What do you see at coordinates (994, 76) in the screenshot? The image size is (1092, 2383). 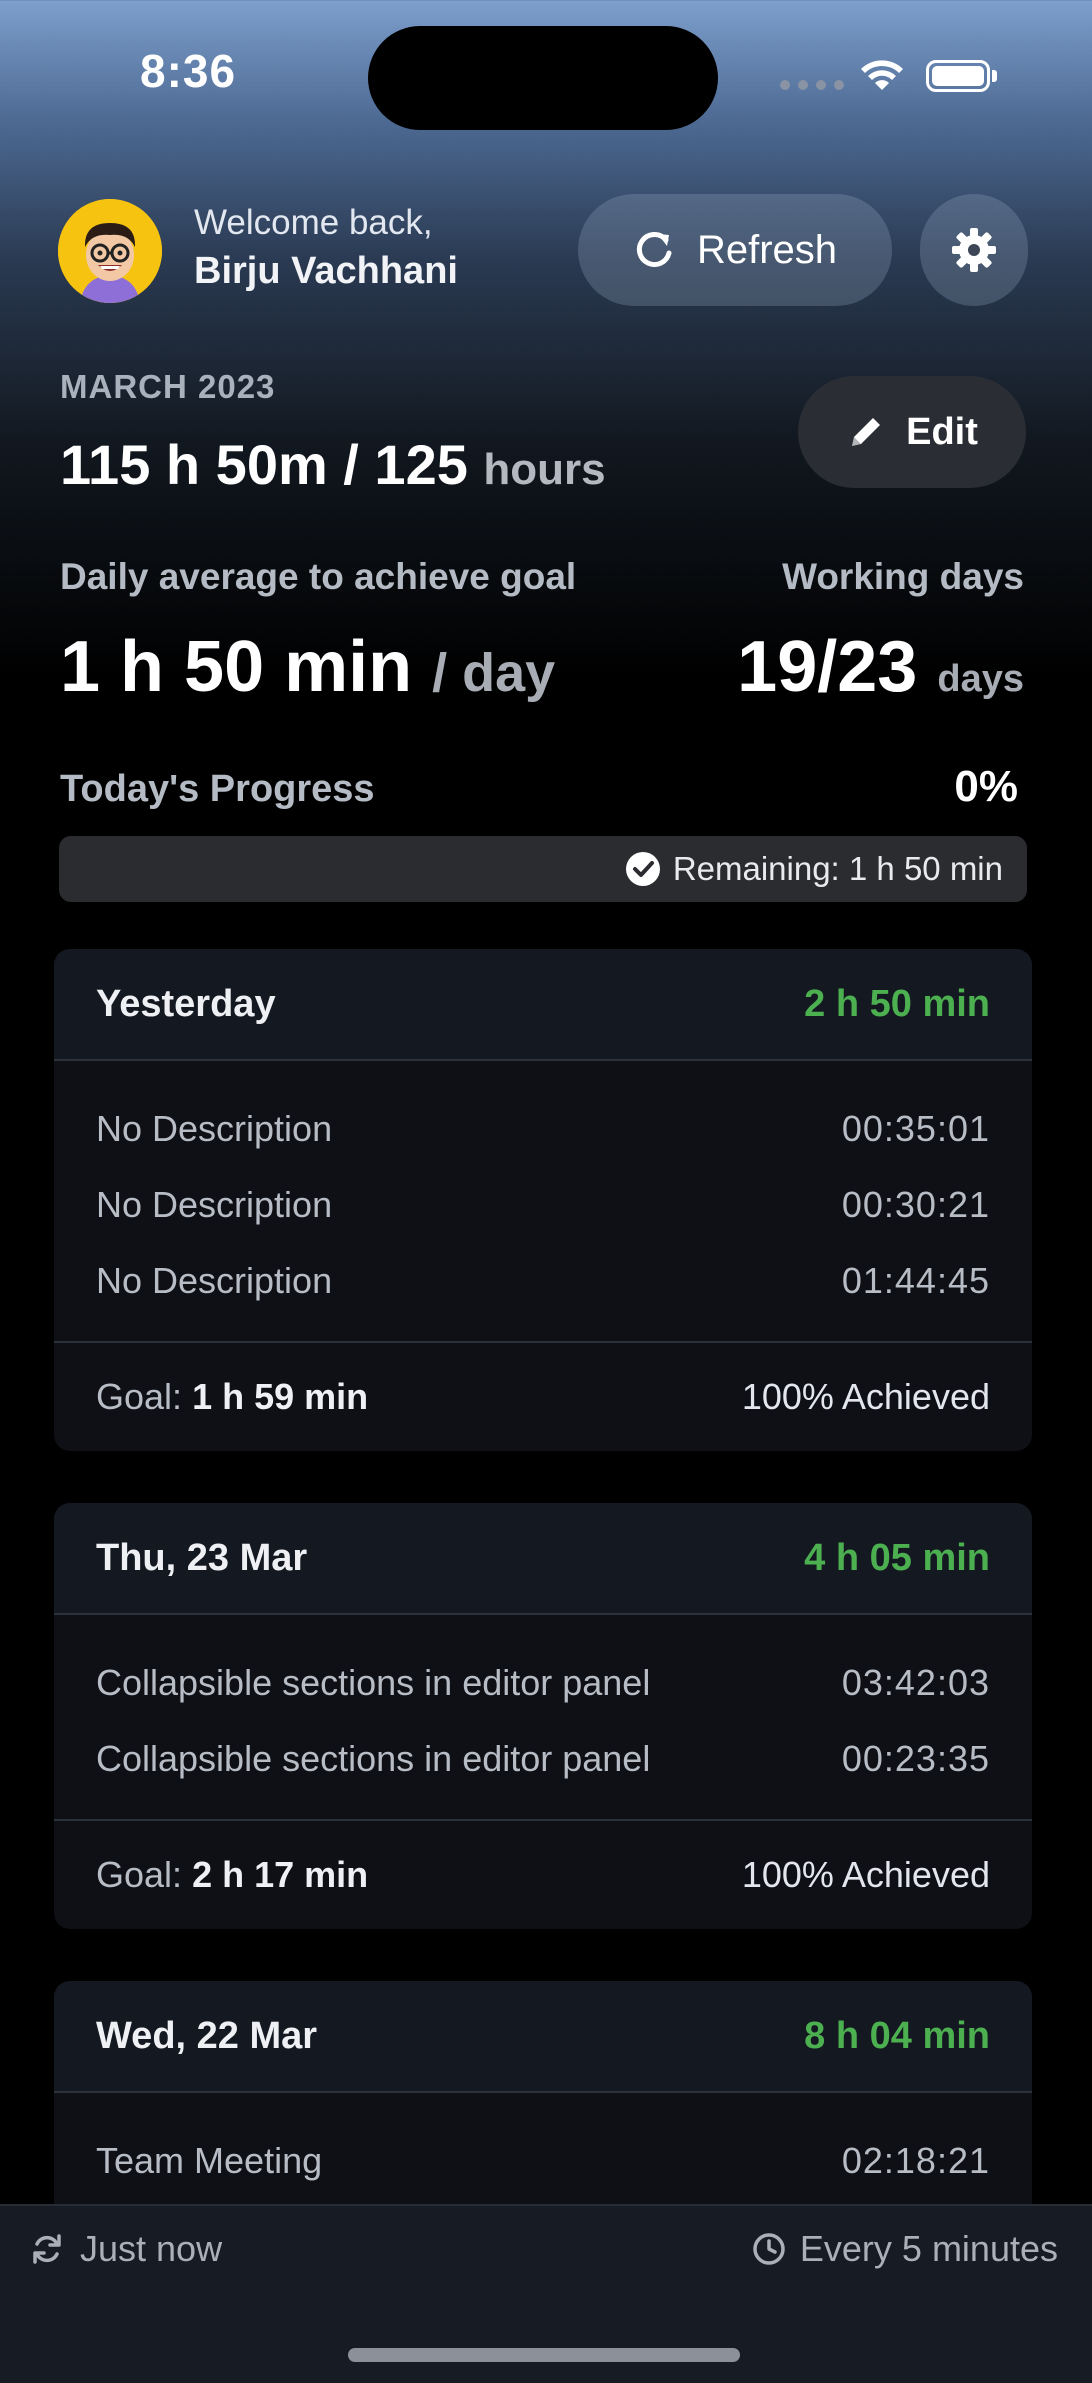 I see `battery-tip` at bounding box center [994, 76].